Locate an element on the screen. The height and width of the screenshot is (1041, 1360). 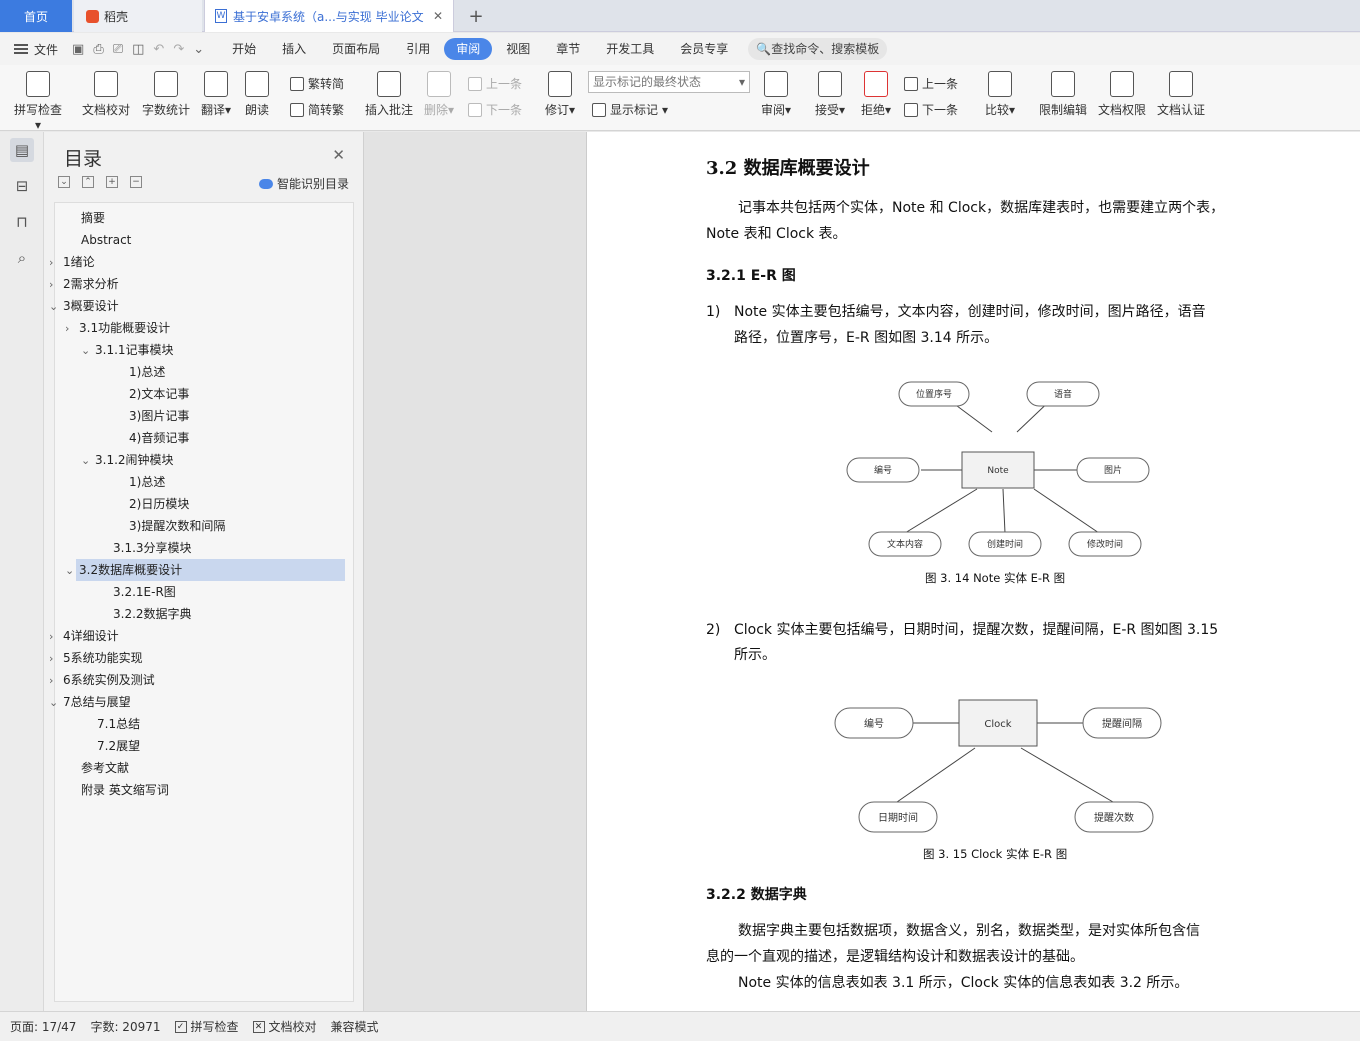
er-entity-label: Note is located at coordinates (998, 471).